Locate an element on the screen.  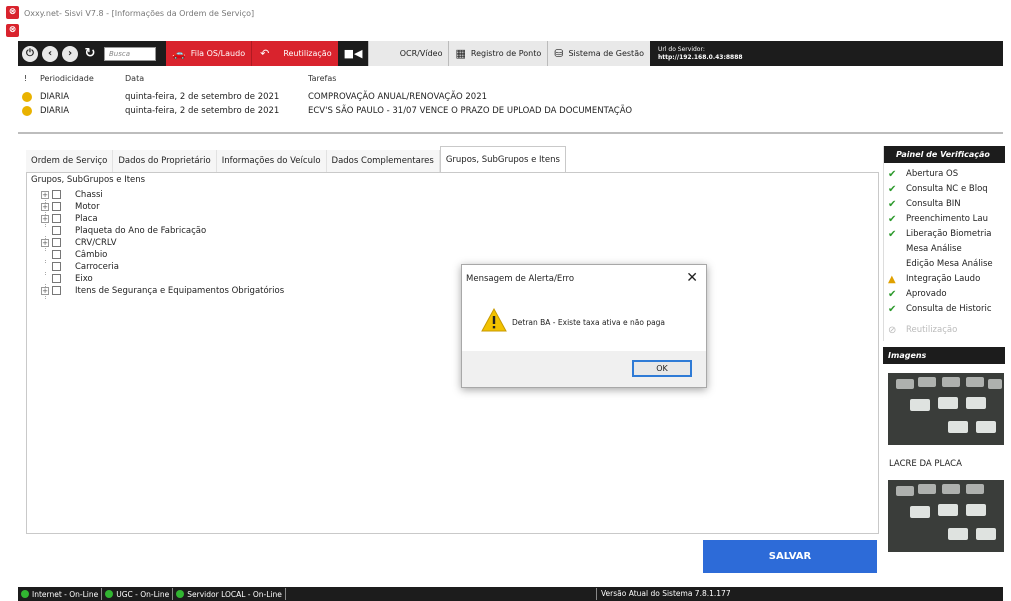
refresh-icon: ↻ is located at coordinates (90, 54).